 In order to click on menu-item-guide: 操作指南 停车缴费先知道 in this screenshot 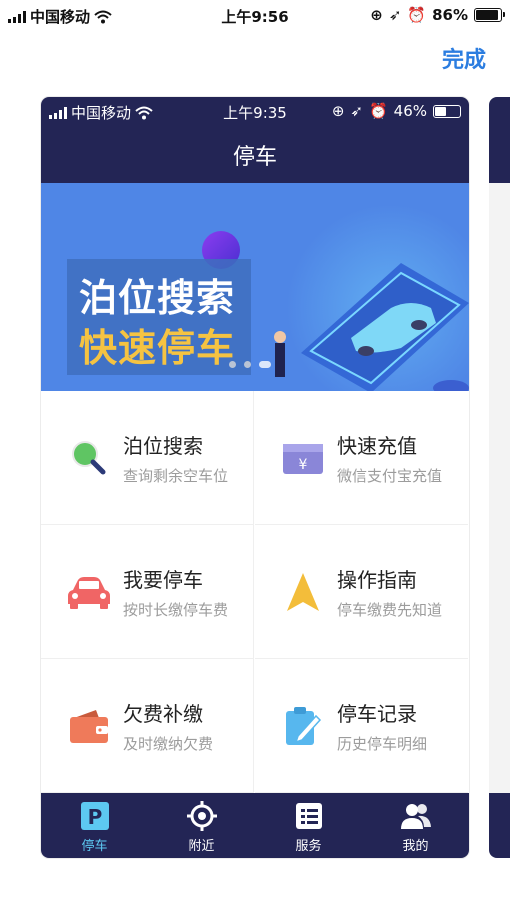, I will do `click(361, 592)`.